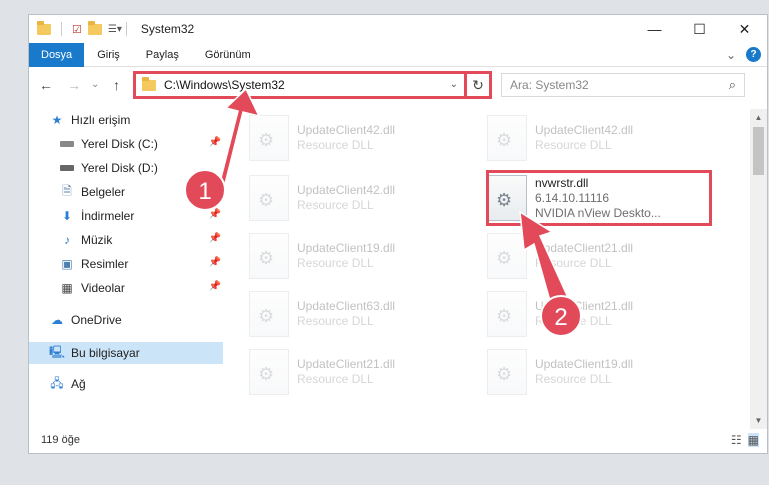 Image resolution: width=769 pixels, height=485 pixels. I want to click on sidebar-item-music: ♪ Müzik 📌, so click(126, 240).